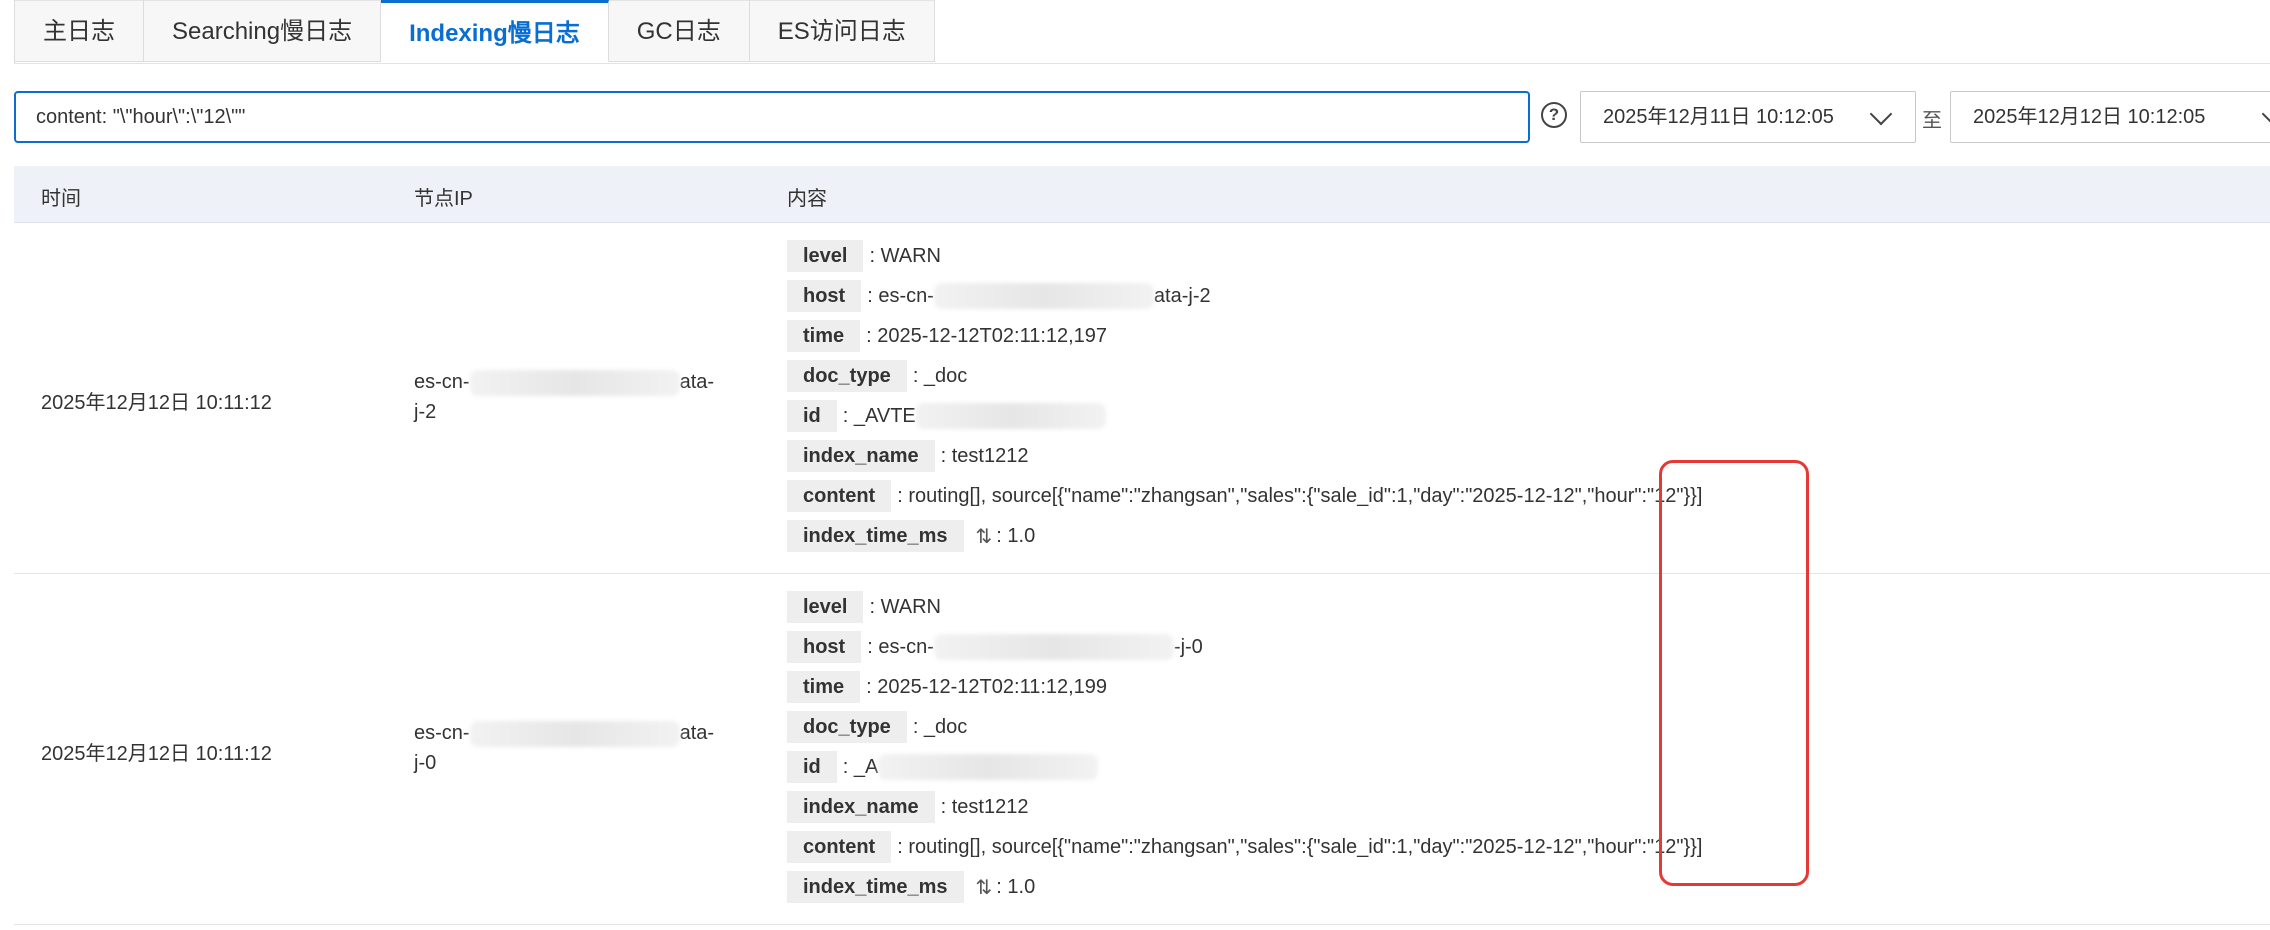 Image resolution: width=2270 pixels, height=930 pixels. Describe the element at coordinates (807, 199) in the screenshot. I see `column-header-content: 内容` at that location.